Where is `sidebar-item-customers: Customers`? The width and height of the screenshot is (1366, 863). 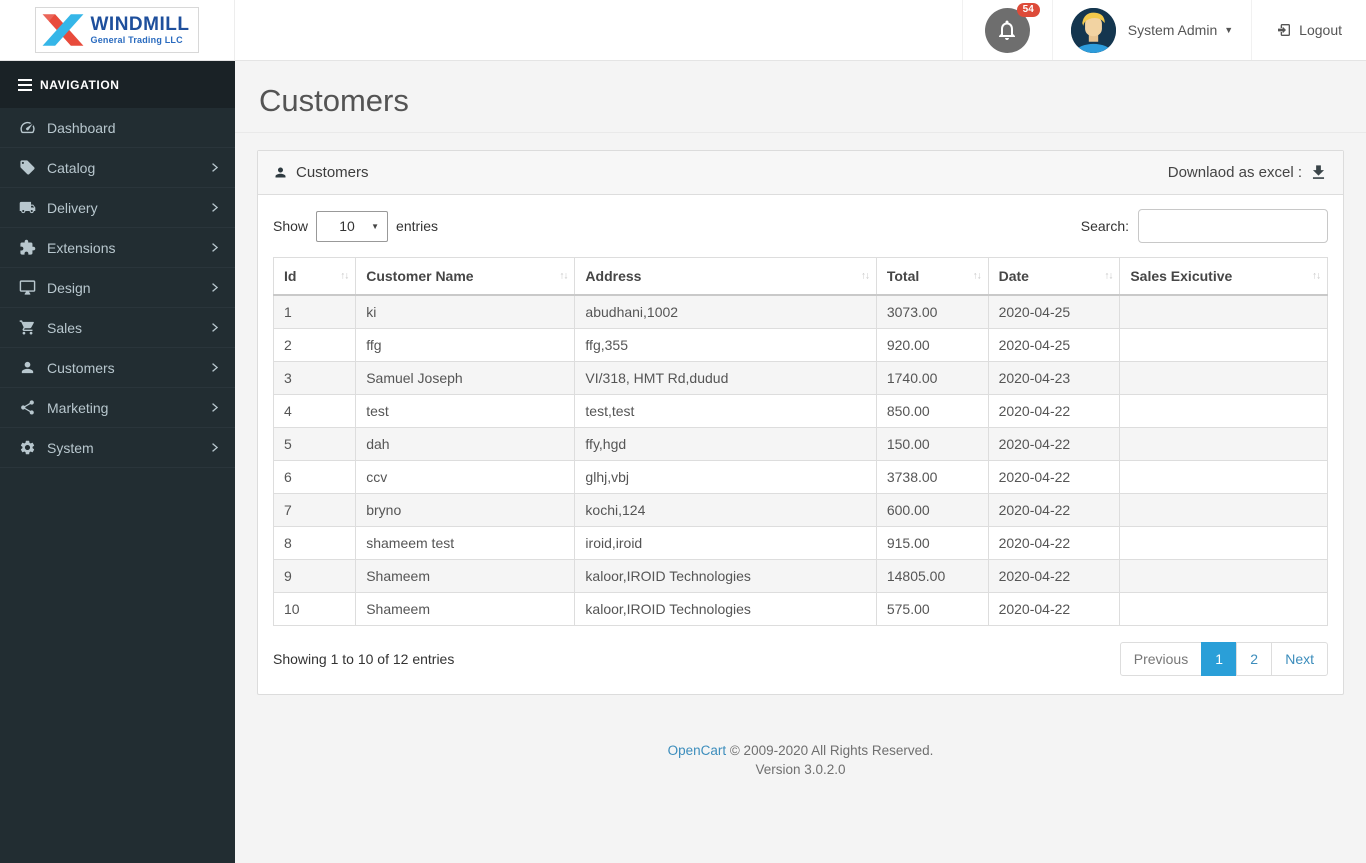
sidebar-item-customers: Customers is located at coordinates (117, 368).